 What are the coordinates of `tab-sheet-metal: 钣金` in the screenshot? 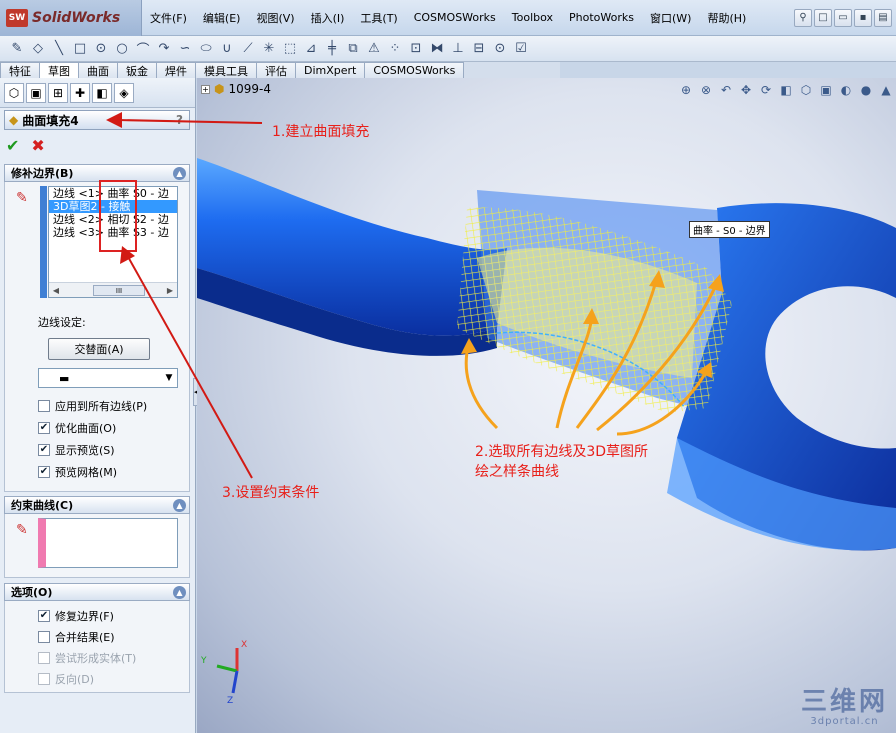 It's located at (137, 70).